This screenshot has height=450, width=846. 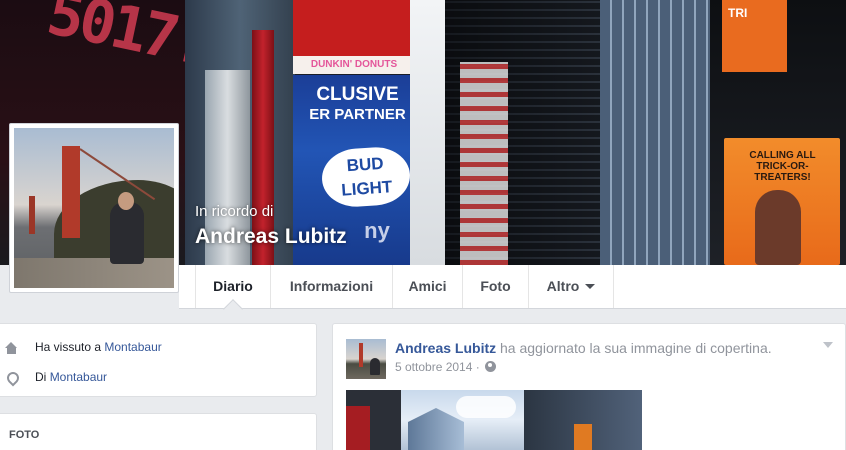 What do you see at coordinates (352, 29) in the screenshot?
I see `cover-red-billboard` at bounding box center [352, 29].